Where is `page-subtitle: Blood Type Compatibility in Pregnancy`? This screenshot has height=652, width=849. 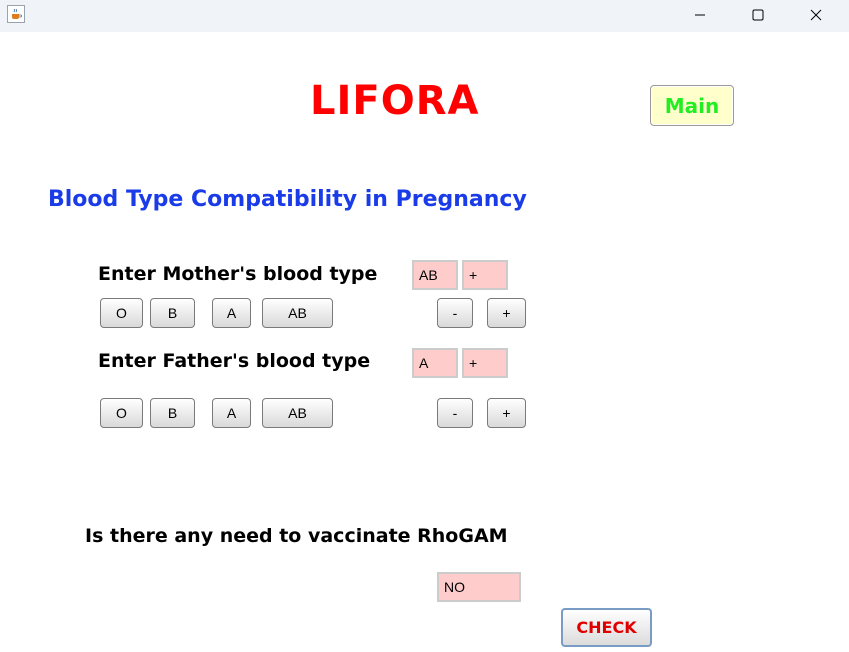 page-subtitle: Blood Type Compatibility in Pregnancy is located at coordinates (287, 199).